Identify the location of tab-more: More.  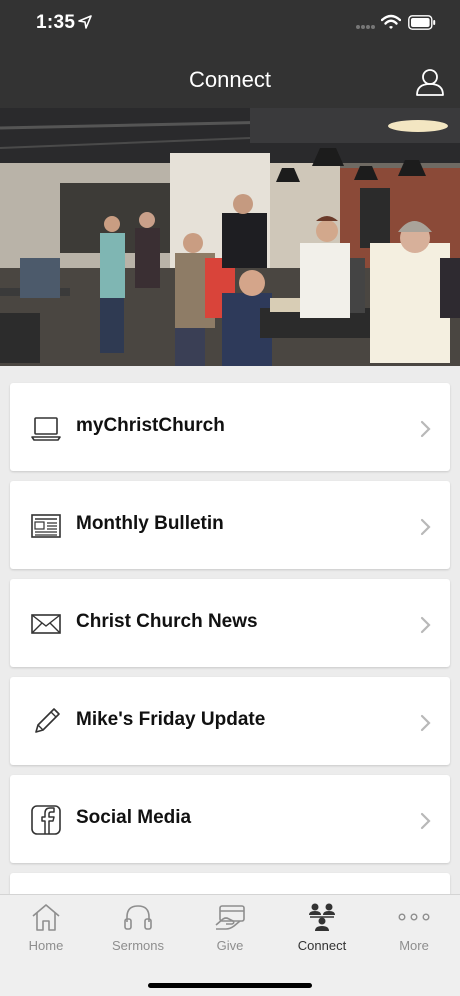
(414, 927).